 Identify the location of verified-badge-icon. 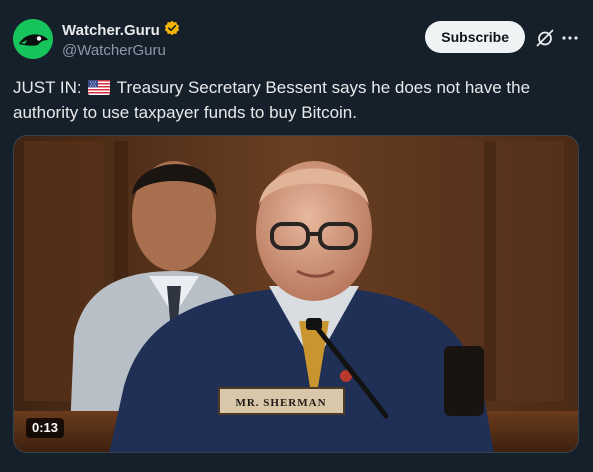
(172, 30).